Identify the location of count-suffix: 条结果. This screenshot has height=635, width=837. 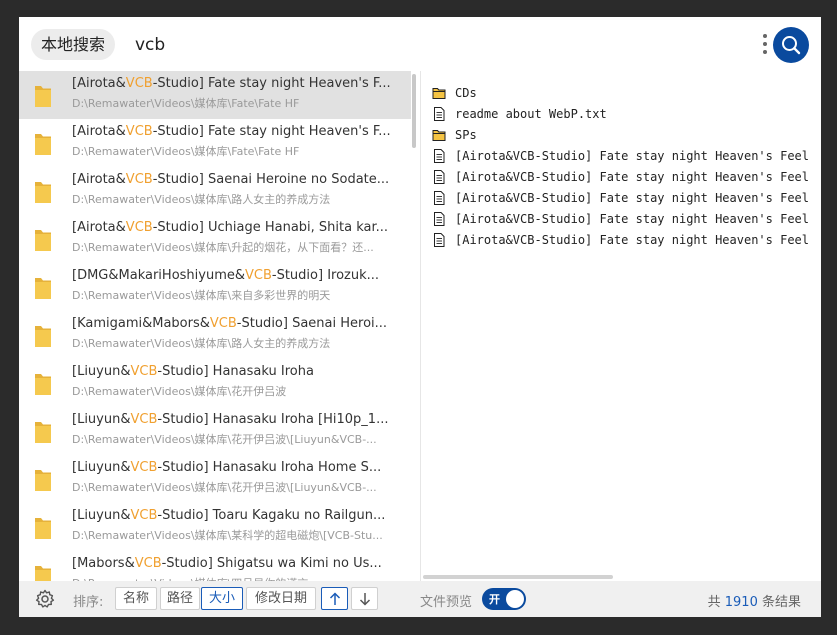
(781, 602).